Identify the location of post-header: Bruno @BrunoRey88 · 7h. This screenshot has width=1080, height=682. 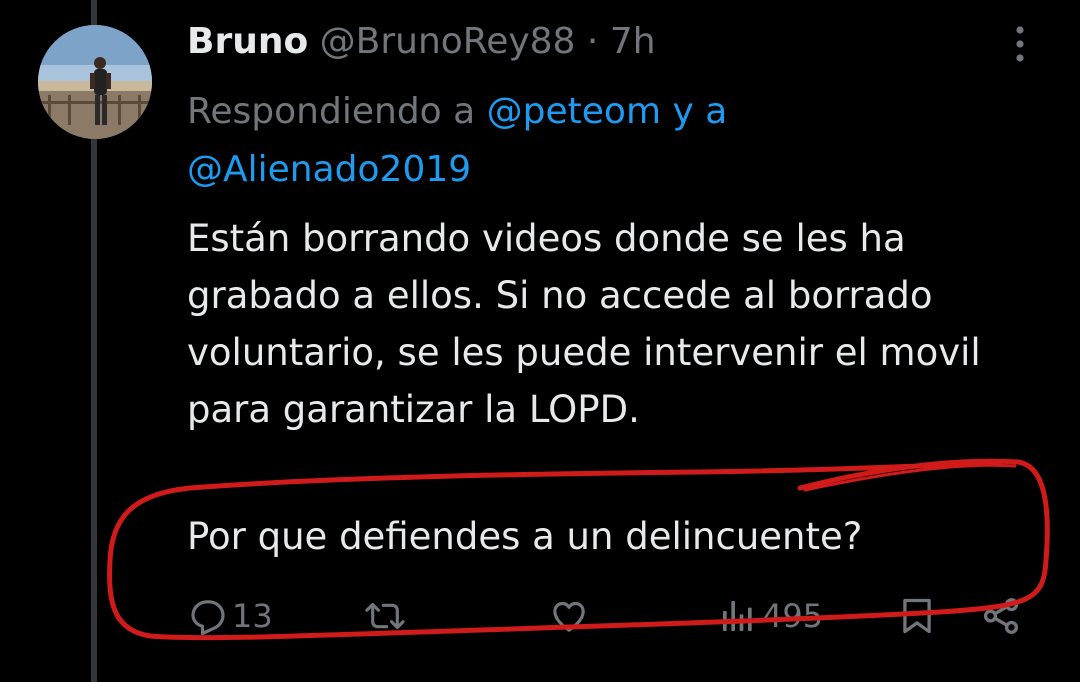
(421, 42).